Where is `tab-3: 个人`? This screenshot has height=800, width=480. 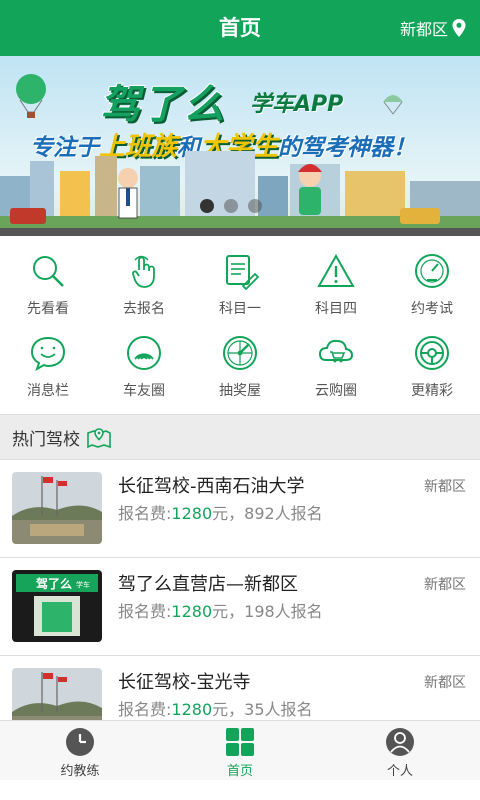
tab-3: 个人 is located at coordinates (400, 751).